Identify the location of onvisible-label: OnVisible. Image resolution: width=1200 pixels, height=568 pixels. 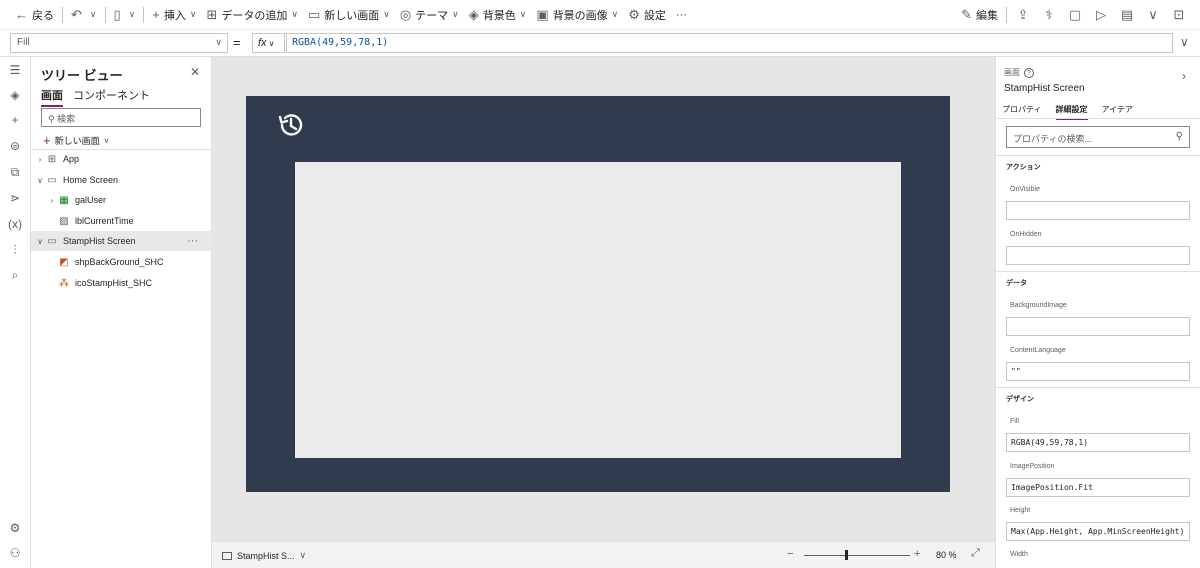
(1025, 189).